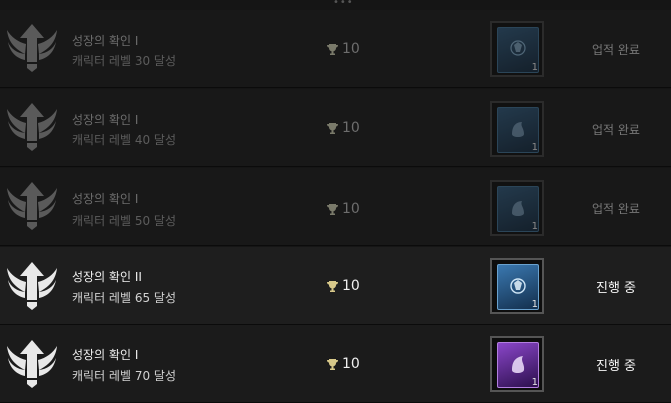 The width and height of the screenshot is (671, 403). What do you see at coordinates (124, 298) in the screenshot?
I see `achievement-condition: 캐릭터 레벨 65 달성` at bounding box center [124, 298].